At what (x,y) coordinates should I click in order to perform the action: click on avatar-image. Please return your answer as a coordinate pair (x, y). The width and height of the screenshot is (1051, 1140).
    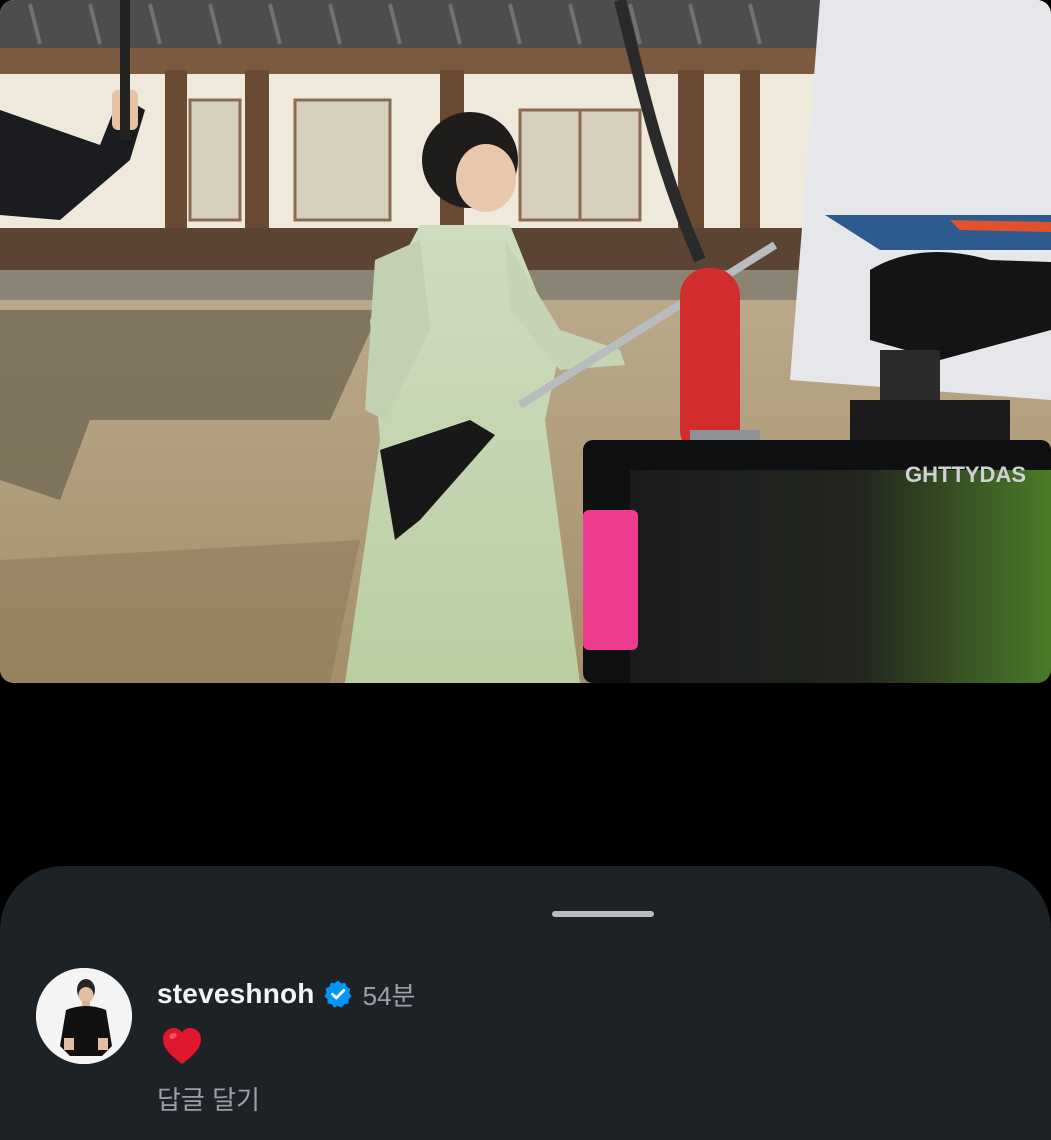
    Looking at the image, I should click on (84, 1016).